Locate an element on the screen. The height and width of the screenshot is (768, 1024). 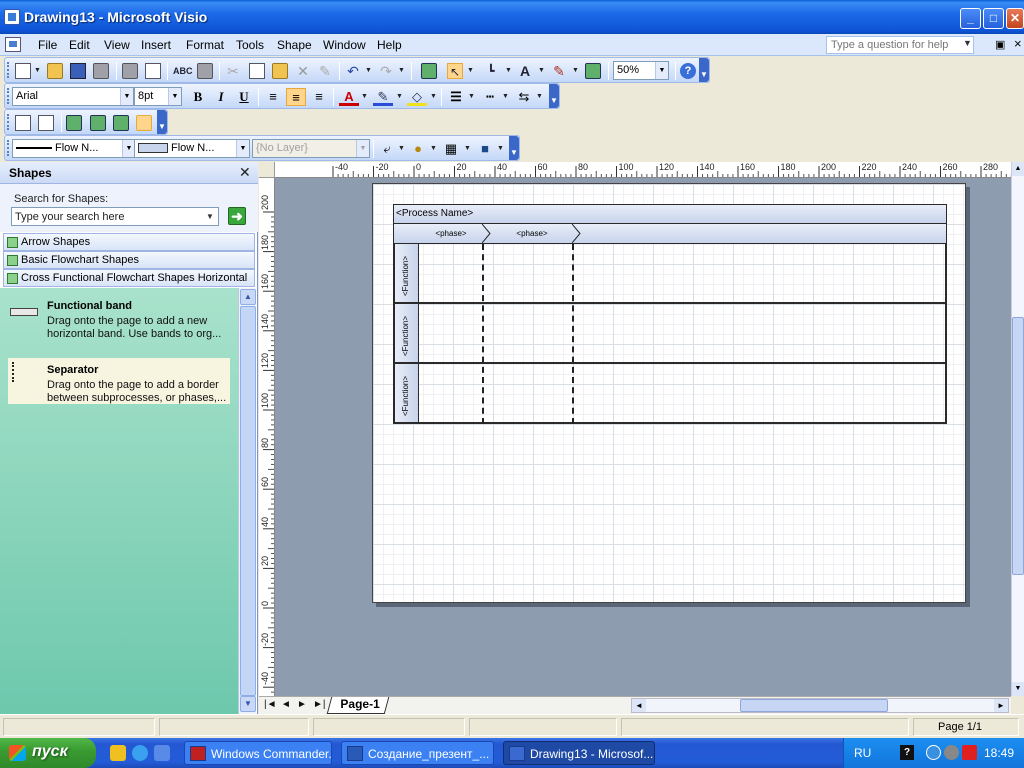
fill-color-icon: ◇ is located at coordinates (417, 97).